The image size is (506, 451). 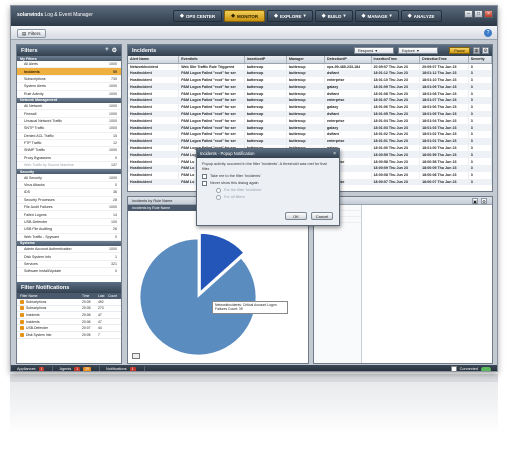 What do you see at coordinates (69, 107) in the screenshot?
I see `filter-item: All Network 1000` at bounding box center [69, 107].